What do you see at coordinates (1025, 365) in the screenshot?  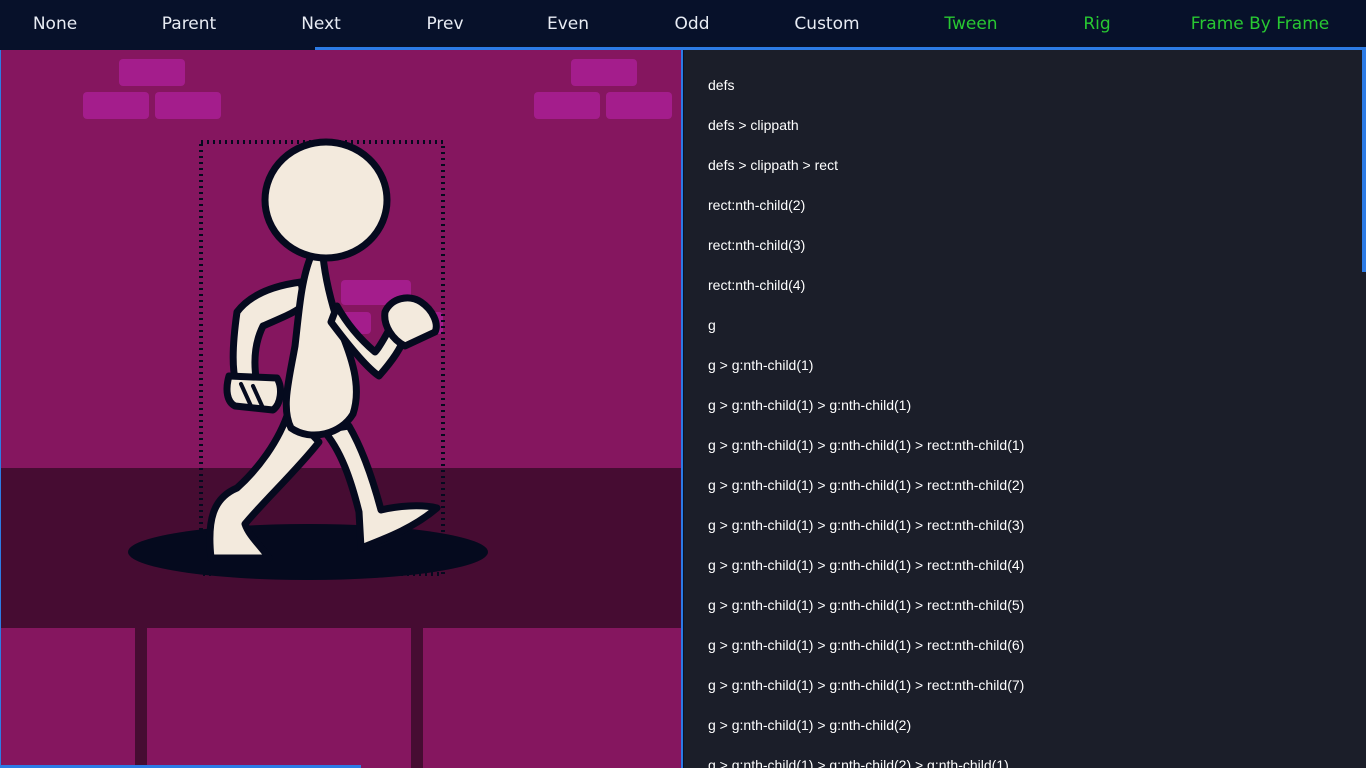 I see `list-item: g > g:nth-child(1)` at bounding box center [1025, 365].